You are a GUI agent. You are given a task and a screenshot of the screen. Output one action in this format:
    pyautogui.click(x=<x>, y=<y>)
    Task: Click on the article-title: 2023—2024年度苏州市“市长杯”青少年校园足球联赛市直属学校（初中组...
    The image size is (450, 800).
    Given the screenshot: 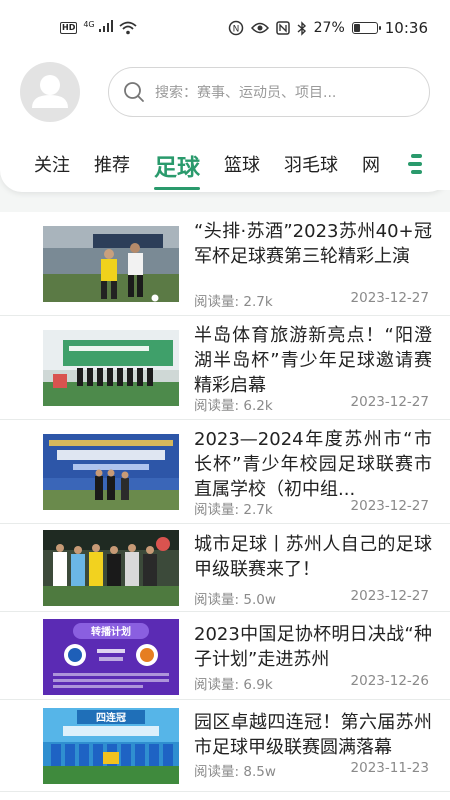 What is the action you would take?
    pyautogui.click(x=313, y=464)
    